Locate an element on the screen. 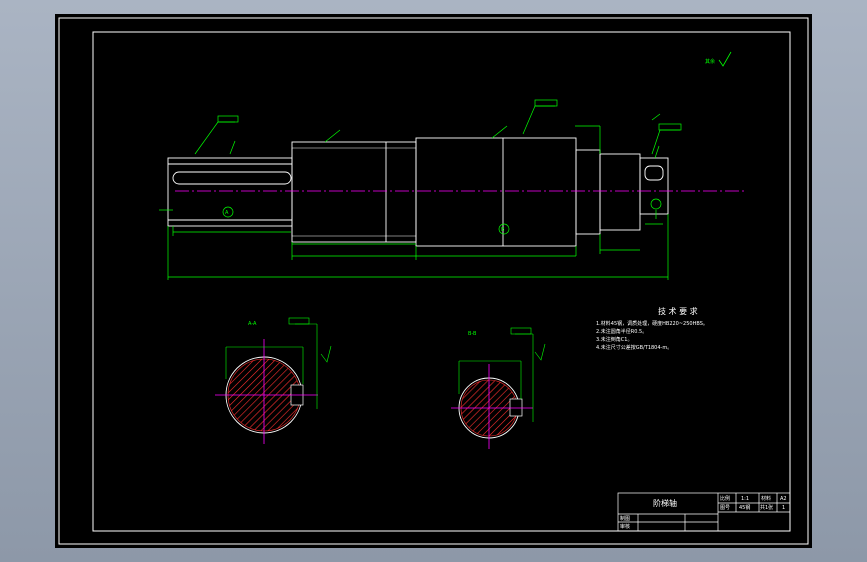 This screenshot has height=562, width=867. section-mark-labels: A B is located at coordinates (365, 221).